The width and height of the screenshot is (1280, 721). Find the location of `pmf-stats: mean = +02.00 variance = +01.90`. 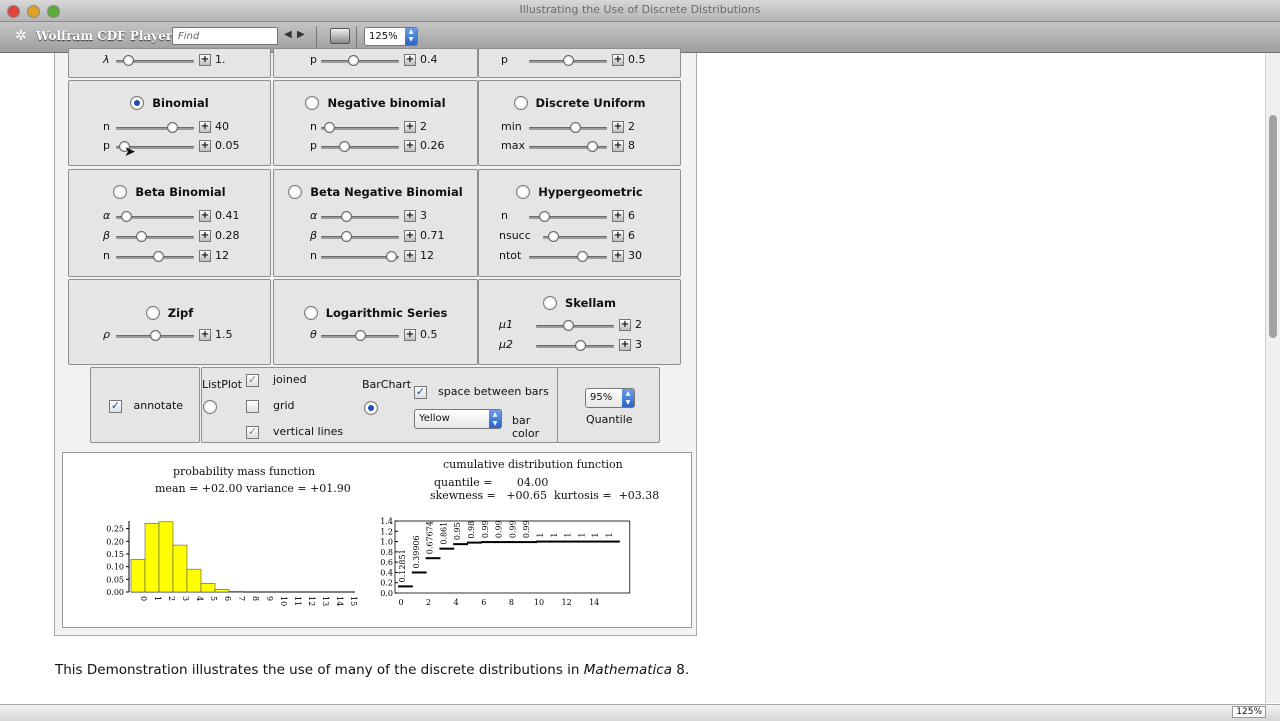

pmf-stats: mean = +02.00 variance = +01.90 is located at coordinates (253, 488).